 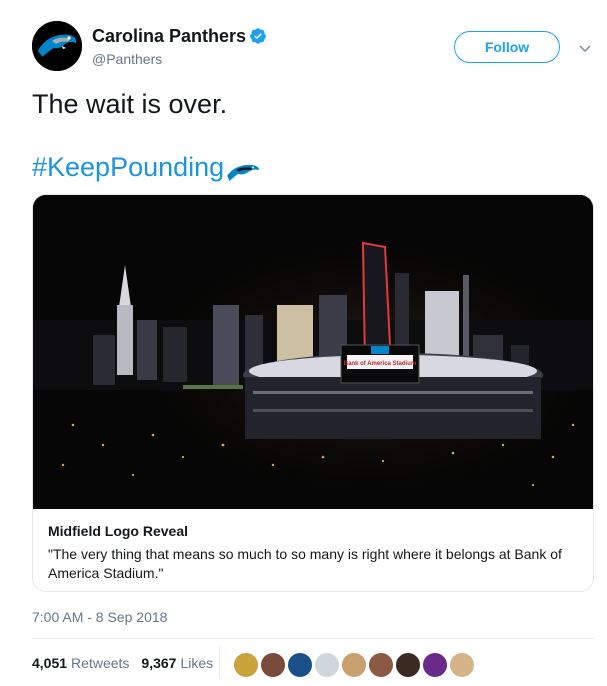 I want to click on stats-divider, so click(x=219, y=662).